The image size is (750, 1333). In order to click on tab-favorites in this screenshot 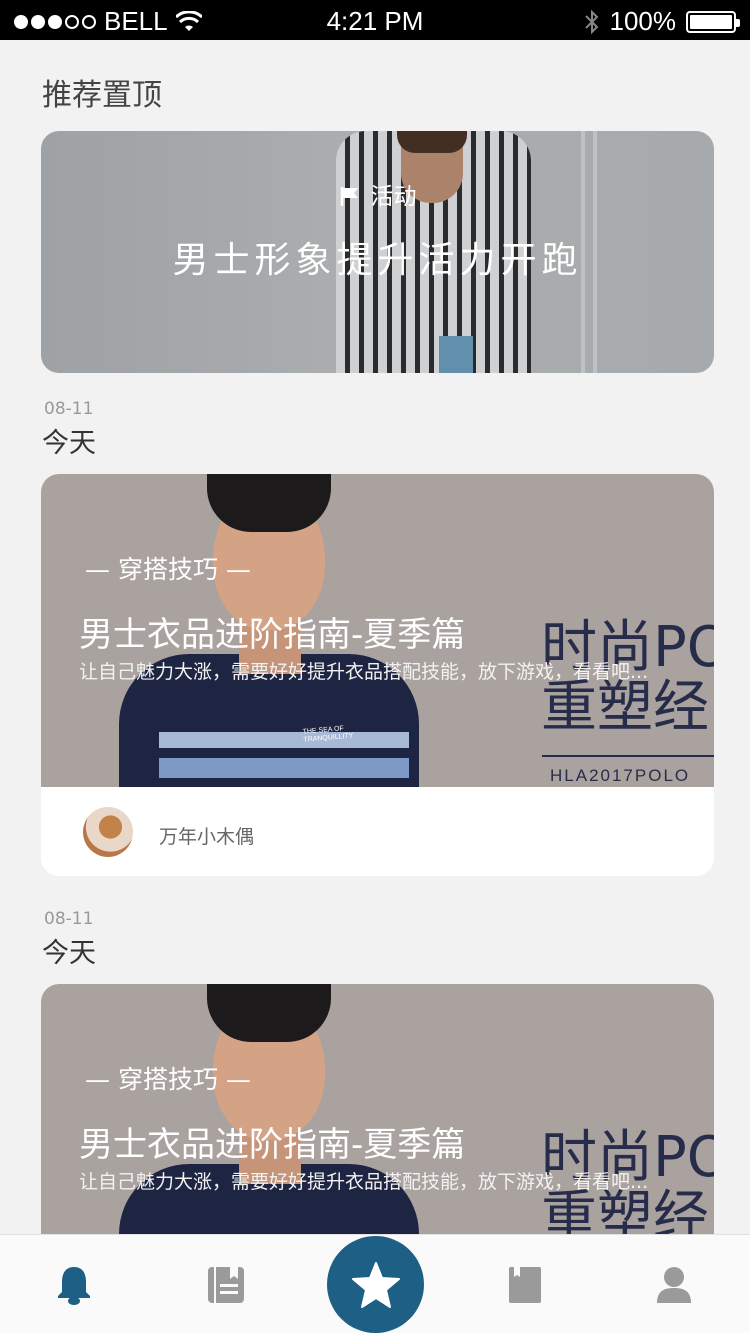, I will do `click(375, 1284)`.